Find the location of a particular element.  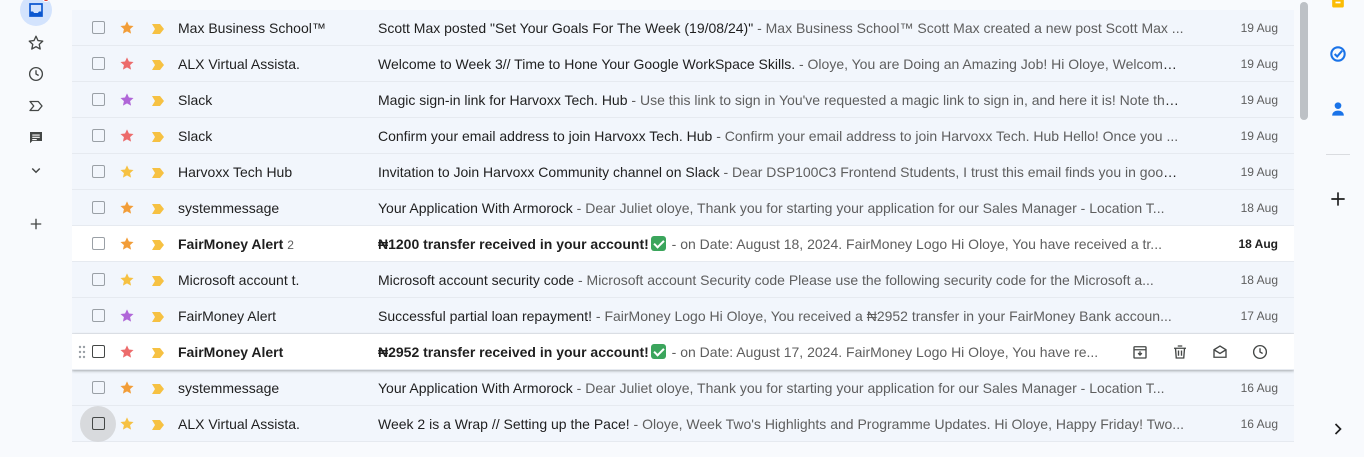

row-actions is located at coordinates (1200, 352).